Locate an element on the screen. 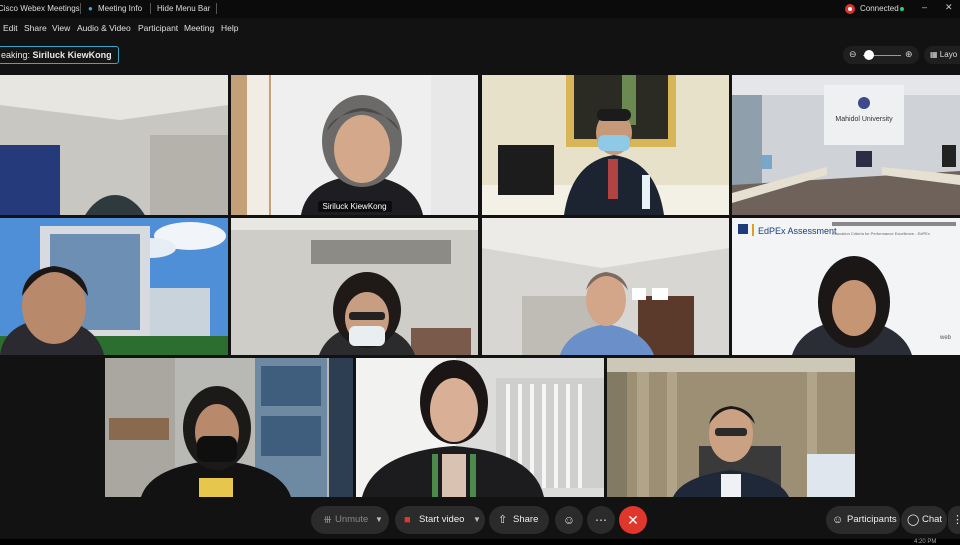  menu-participant: Participant is located at coordinates (158, 28).